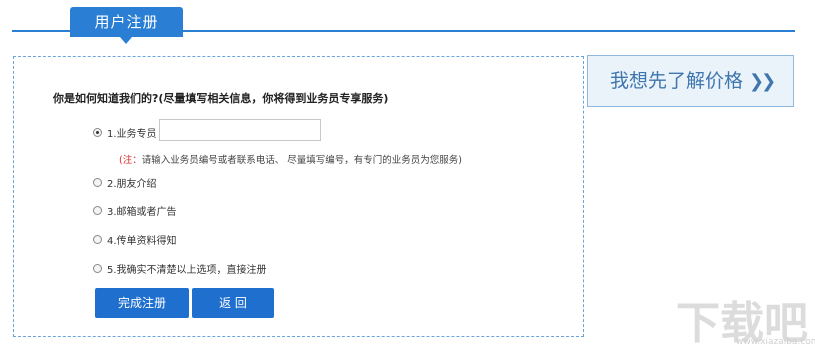 This screenshot has width=815, height=351. What do you see at coordinates (233, 303) in the screenshot?
I see `back-button: 返 回` at bounding box center [233, 303].